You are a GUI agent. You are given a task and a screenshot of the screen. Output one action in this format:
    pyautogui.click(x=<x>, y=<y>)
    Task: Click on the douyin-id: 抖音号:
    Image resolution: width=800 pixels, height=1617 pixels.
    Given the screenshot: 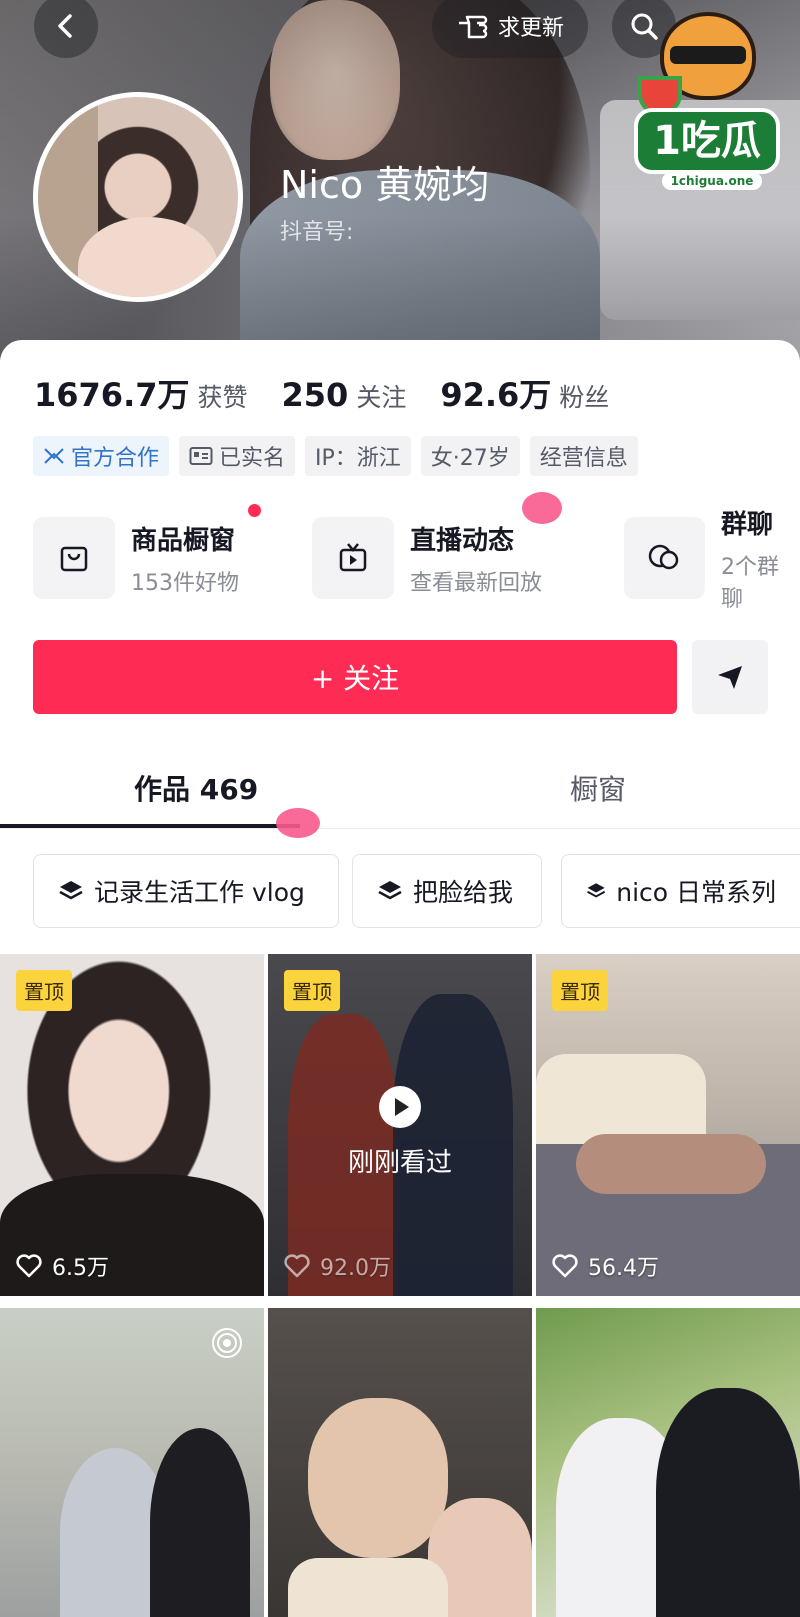 What is the action you would take?
    pyautogui.click(x=317, y=232)
    